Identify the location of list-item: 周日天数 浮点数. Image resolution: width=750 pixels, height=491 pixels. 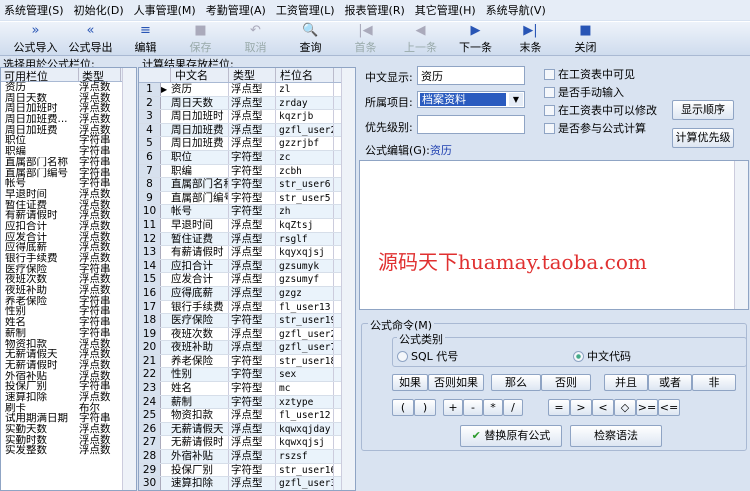
(68, 98).